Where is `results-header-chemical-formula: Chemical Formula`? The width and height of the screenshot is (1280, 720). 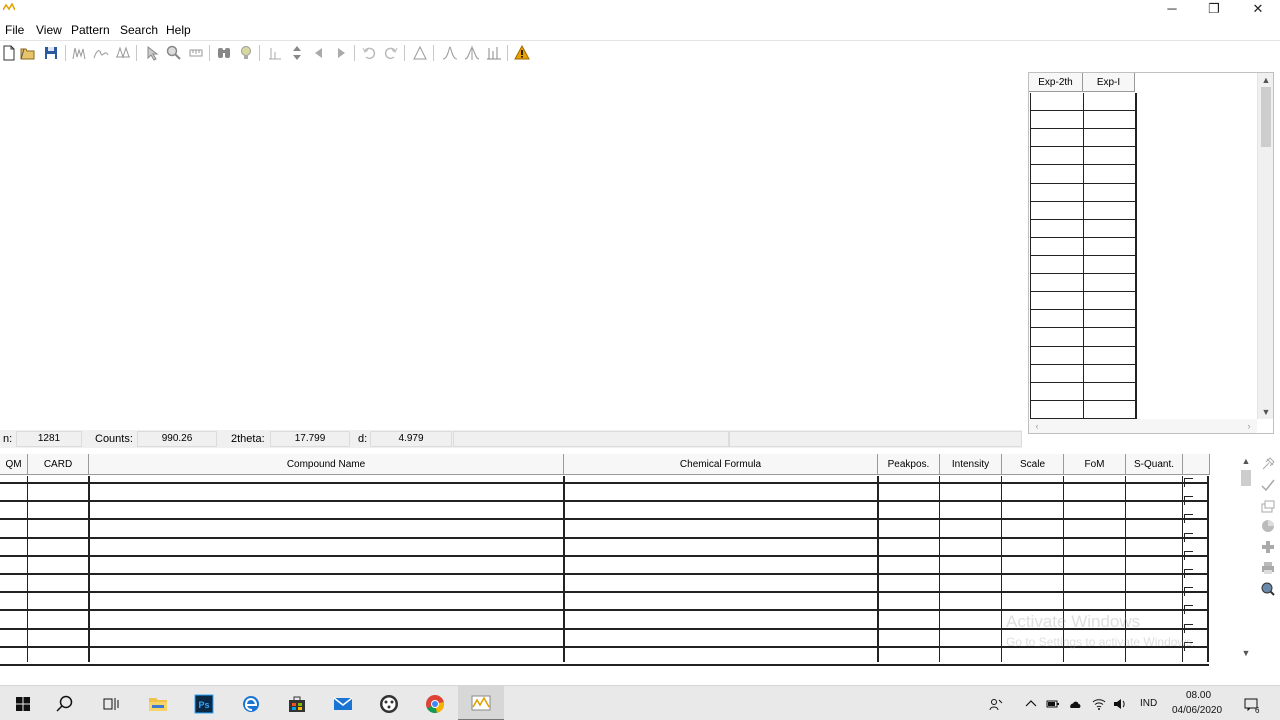
results-header-chemical-formula: Chemical Formula is located at coordinates (721, 464).